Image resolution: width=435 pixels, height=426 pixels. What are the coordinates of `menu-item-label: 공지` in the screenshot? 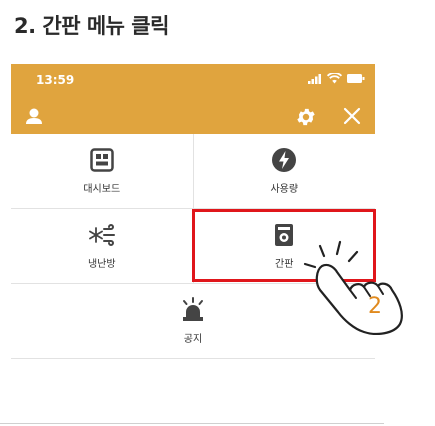 It's located at (193, 339).